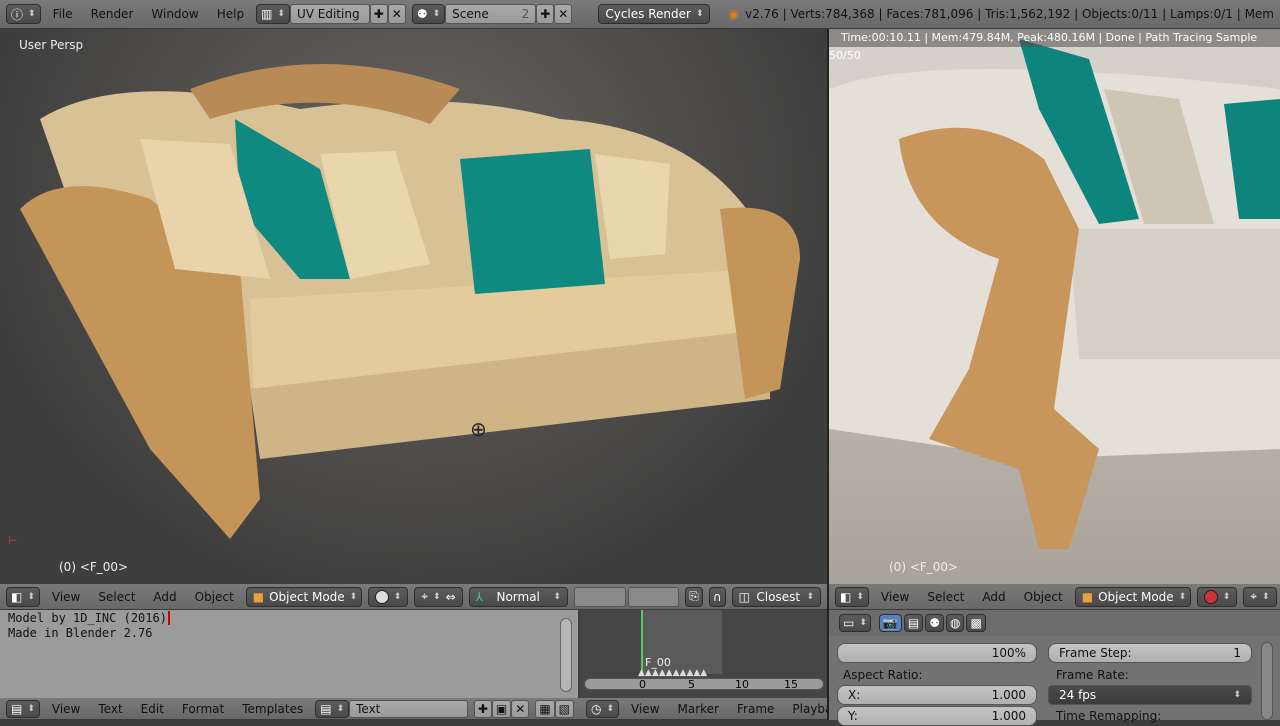 Image resolution: width=1280 pixels, height=726 pixels. What do you see at coordinates (66, 597) in the screenshot?
I see `menu-view: View` at bounding box center [66, 597].